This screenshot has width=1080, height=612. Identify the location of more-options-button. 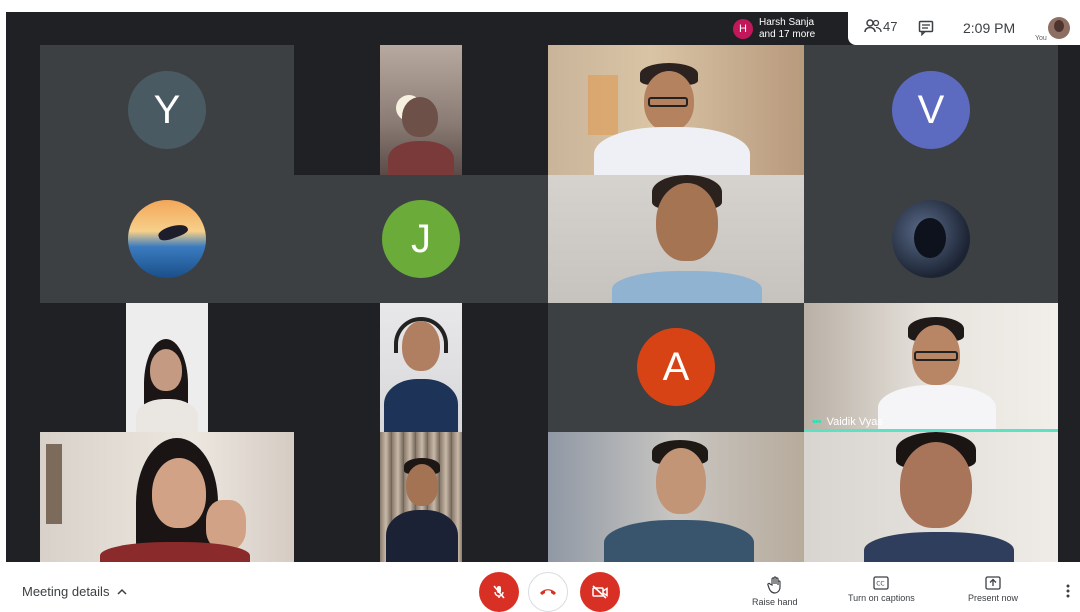
(1068, 593).